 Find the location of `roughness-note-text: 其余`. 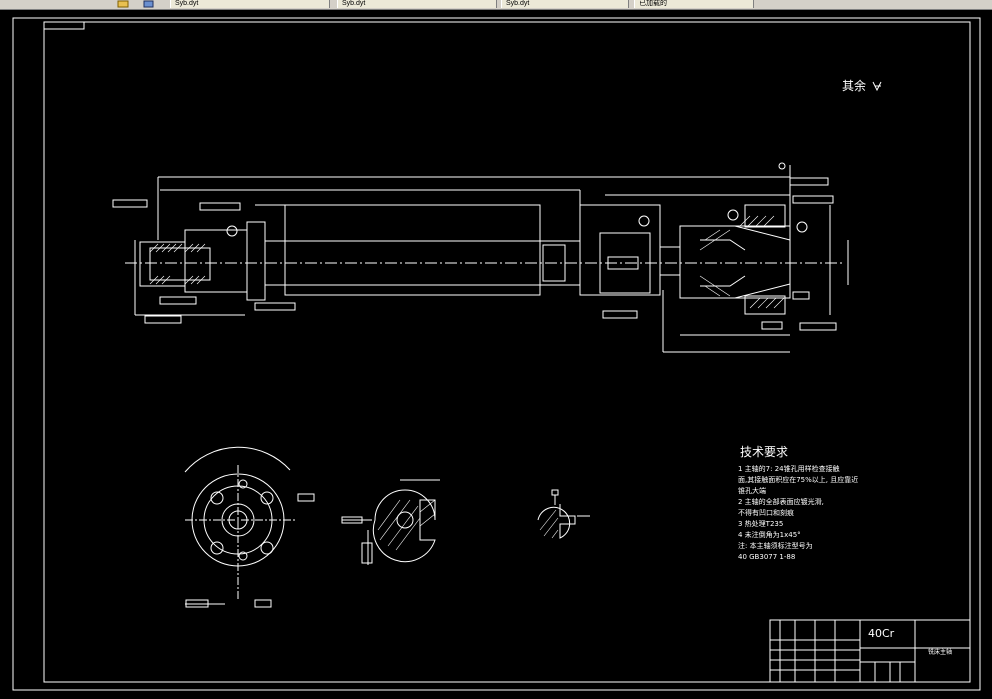

roughness-note-text: 其余 is located at coordinates (854, 85).